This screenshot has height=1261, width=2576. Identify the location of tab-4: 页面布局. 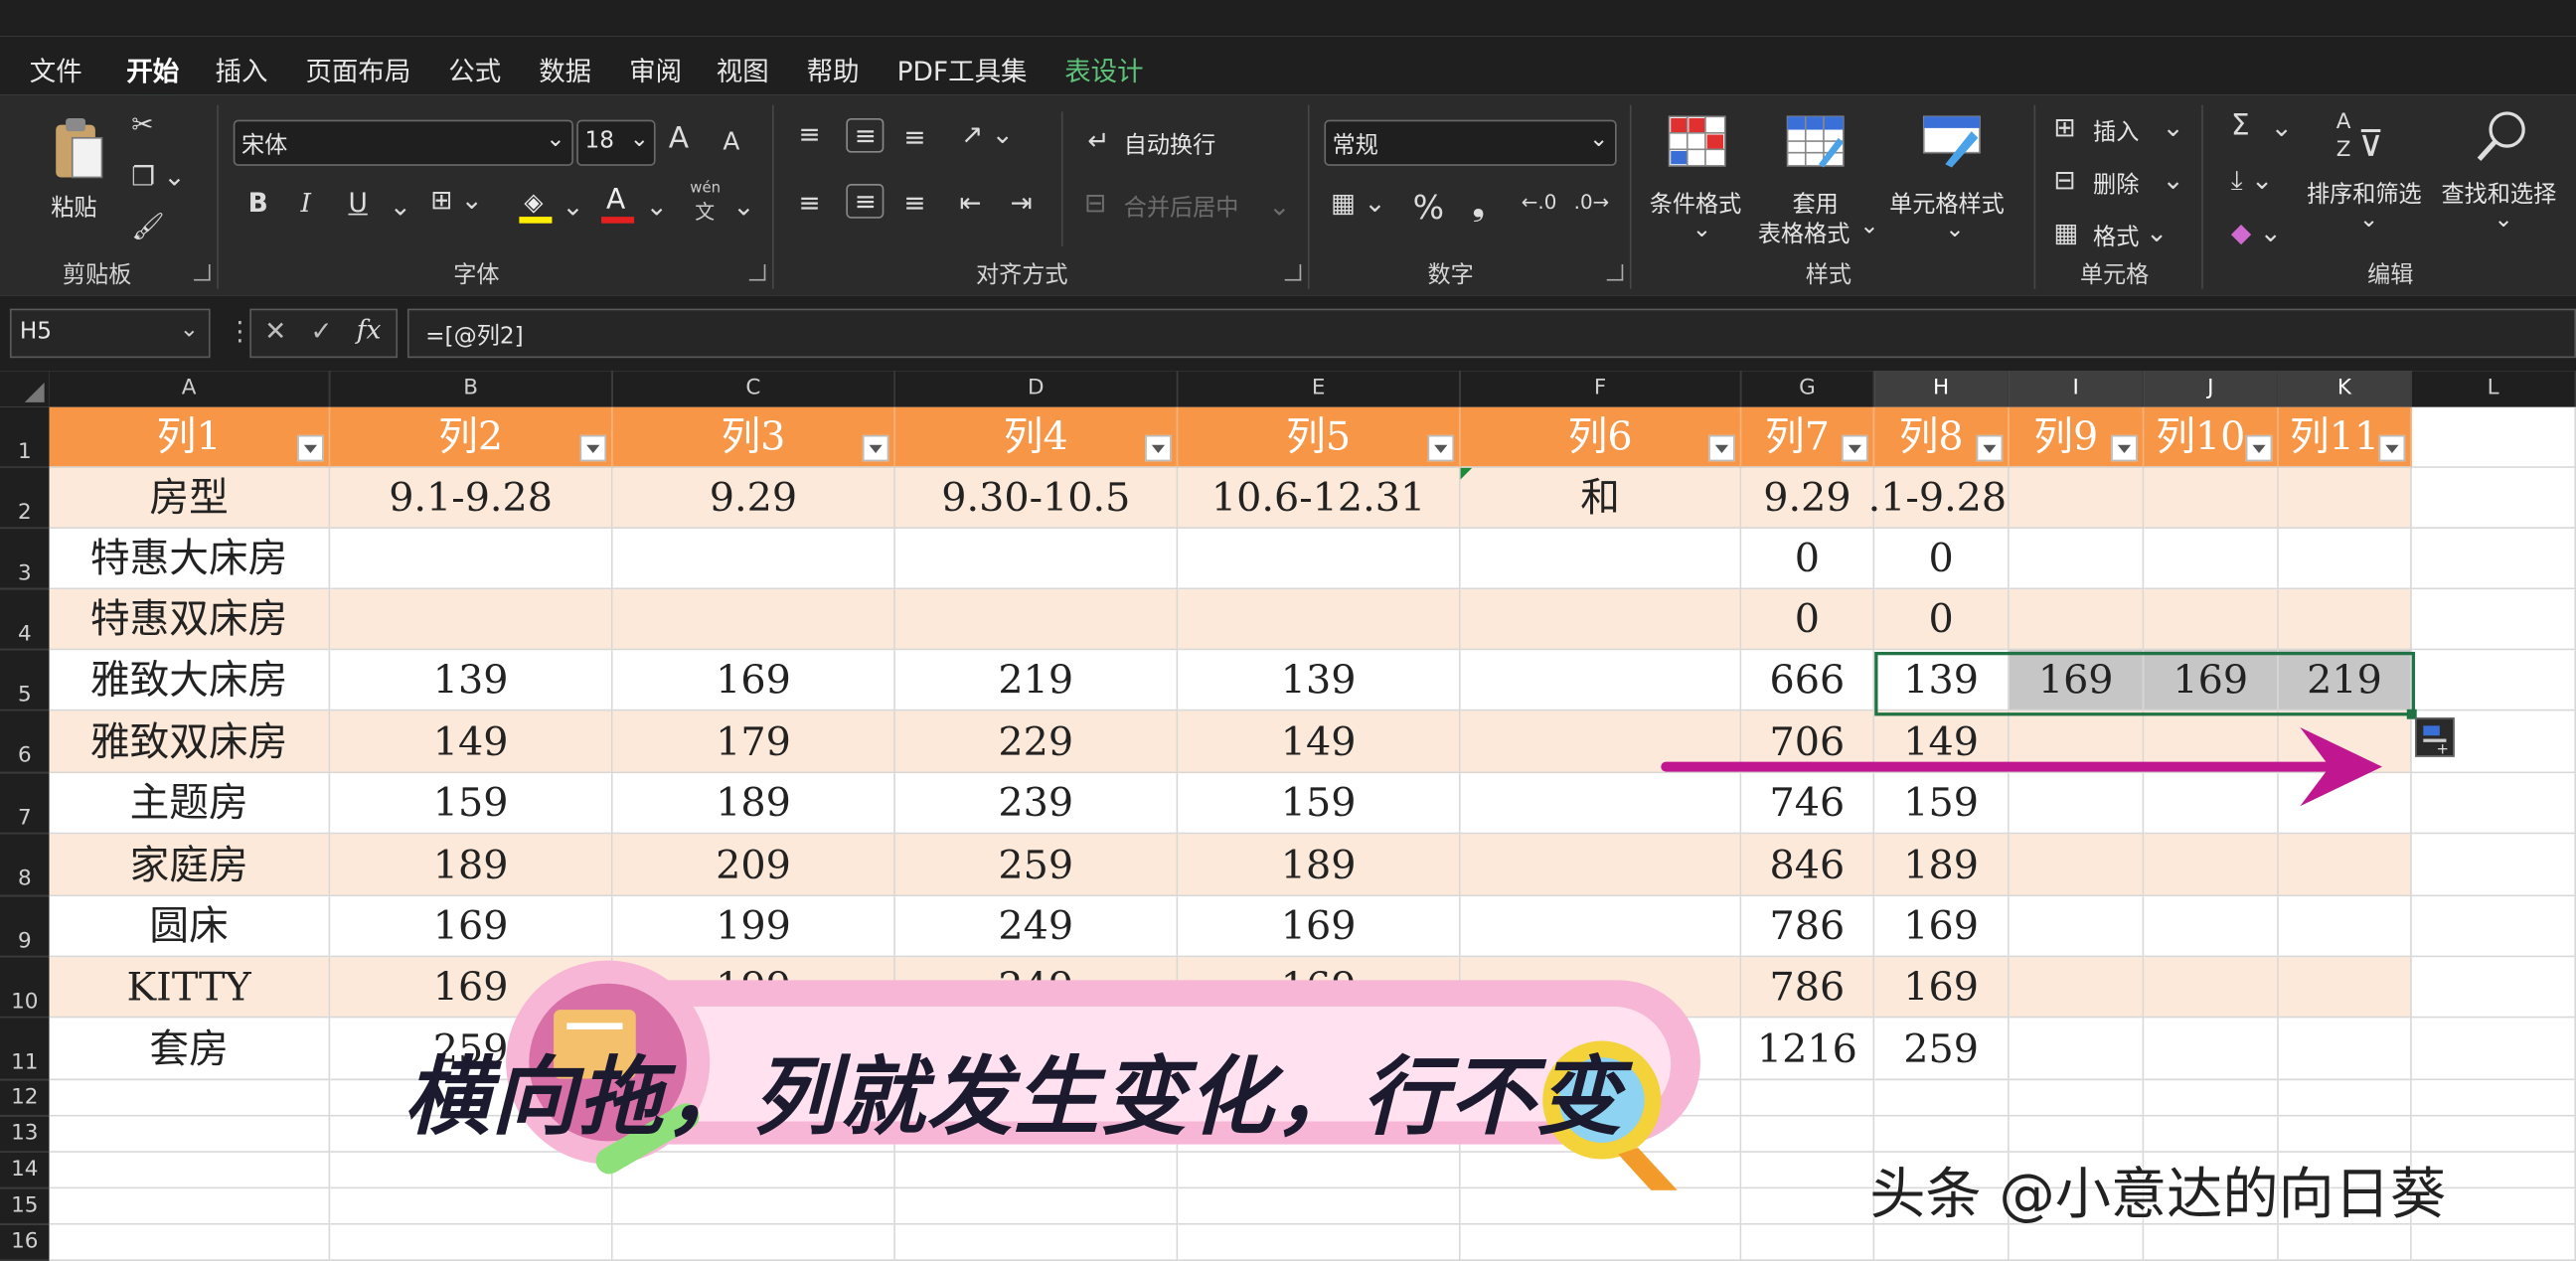
(357, 69).